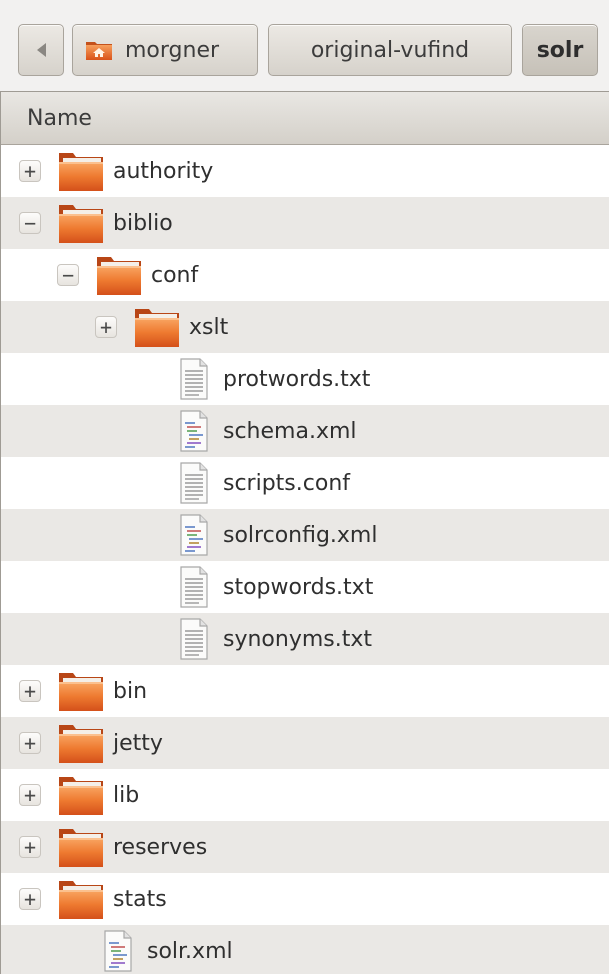 The height and width of the screenshot is (974, 609). I want to click on column-header-name: Name, so click(305, 118).